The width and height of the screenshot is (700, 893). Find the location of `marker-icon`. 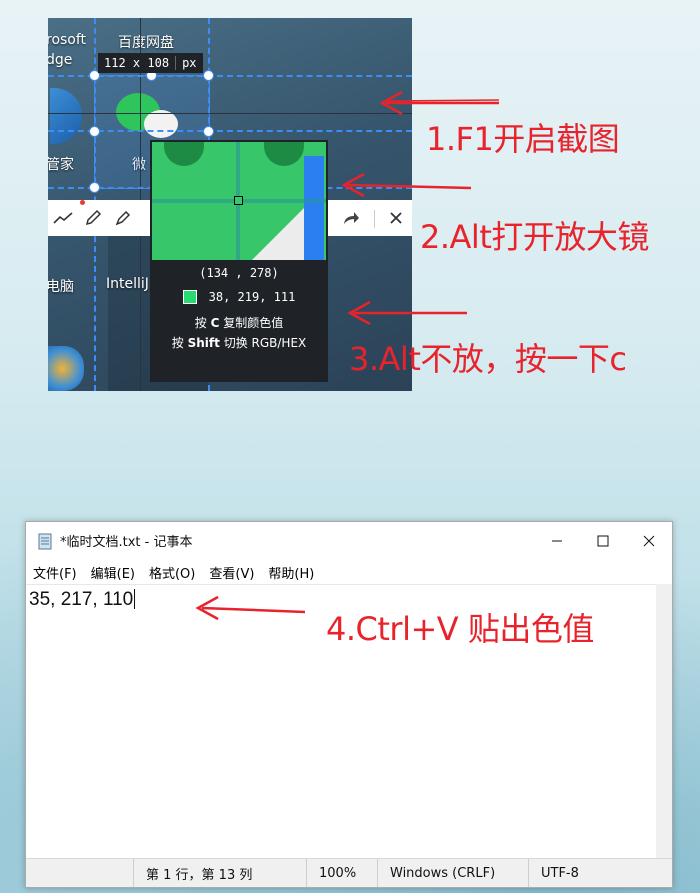

marker-icon is located at coordinates (123, 218).